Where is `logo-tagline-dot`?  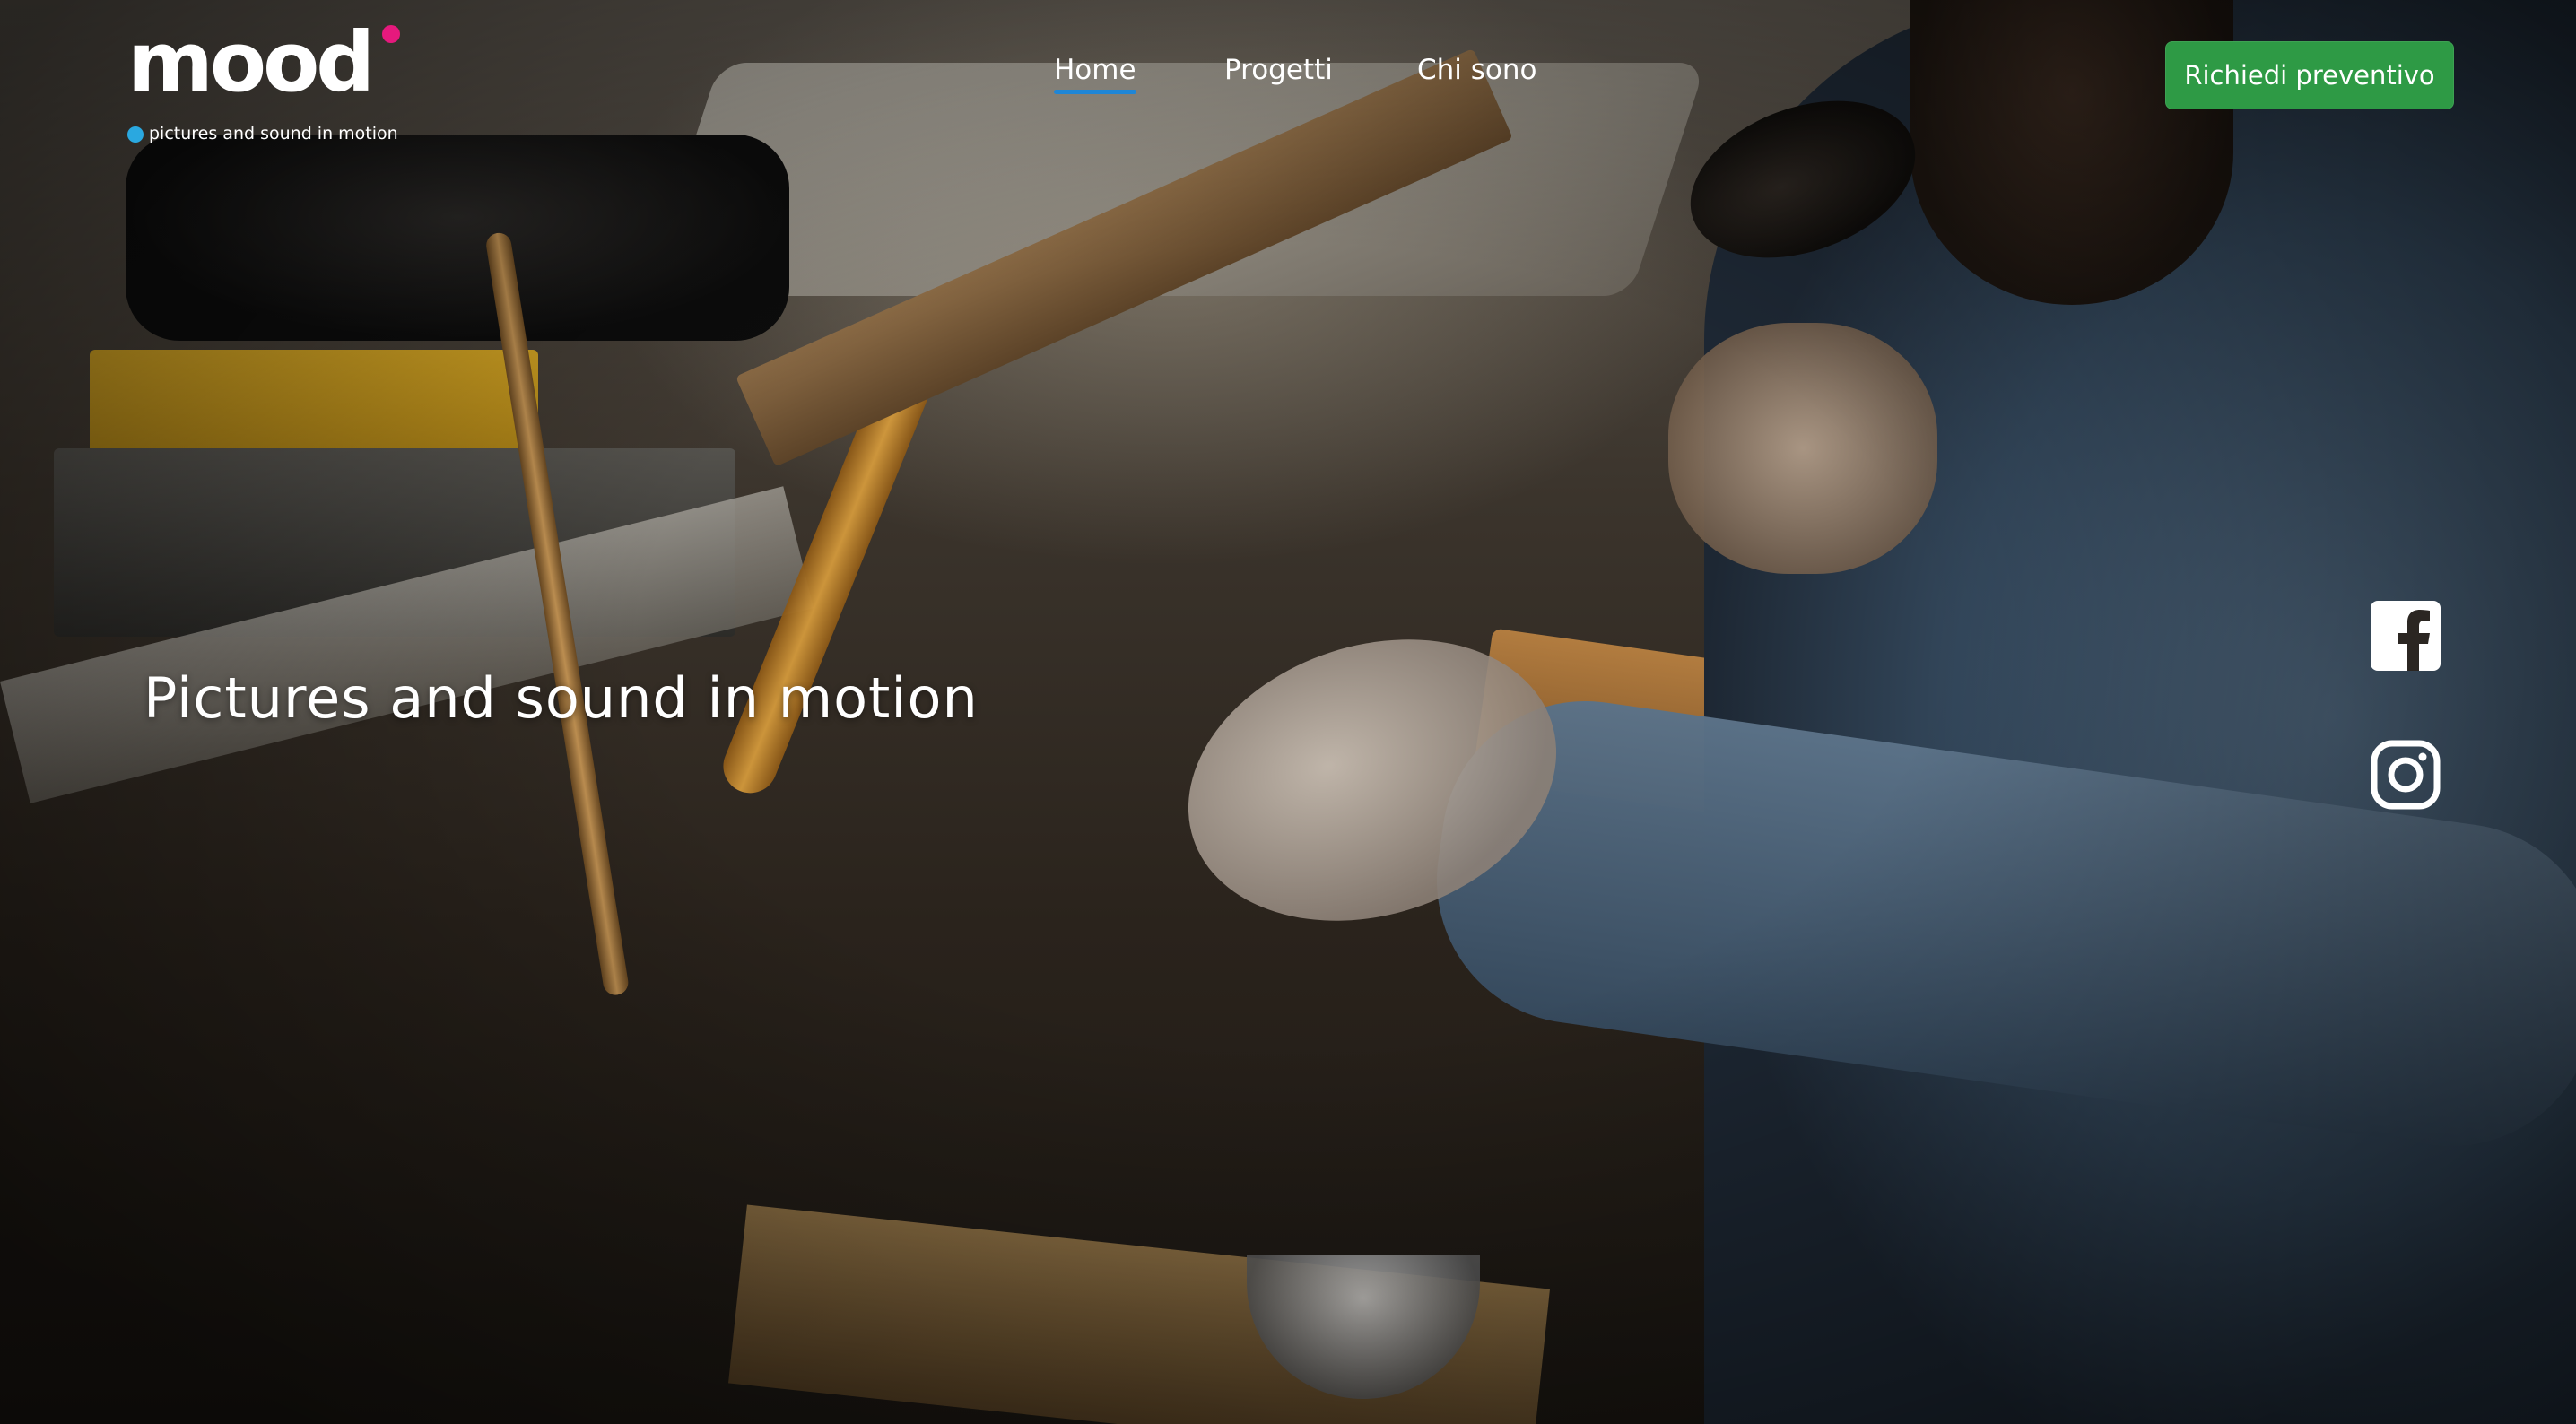 logo-tagline-dot is located at coordinates (135, 134).